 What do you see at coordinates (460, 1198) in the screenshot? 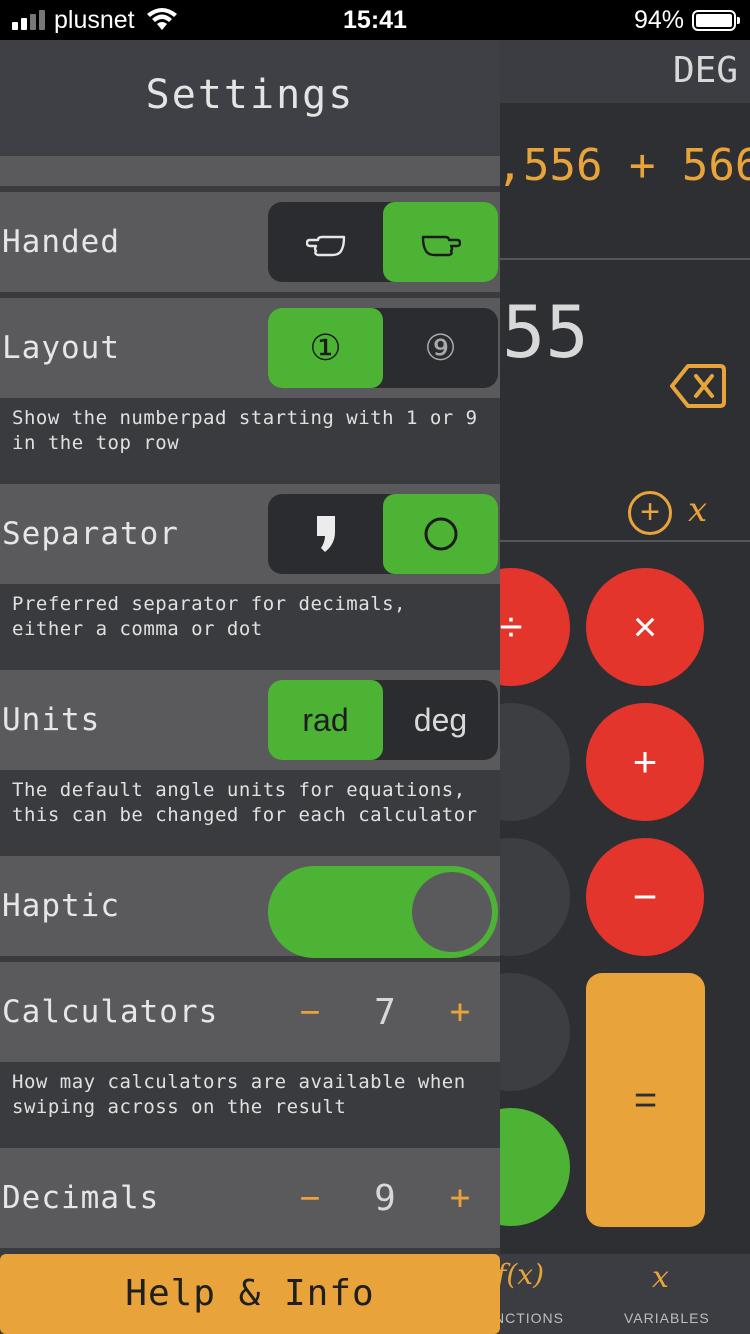
I see `decimals-increment-button: +` at bounding box center [460, 1198].